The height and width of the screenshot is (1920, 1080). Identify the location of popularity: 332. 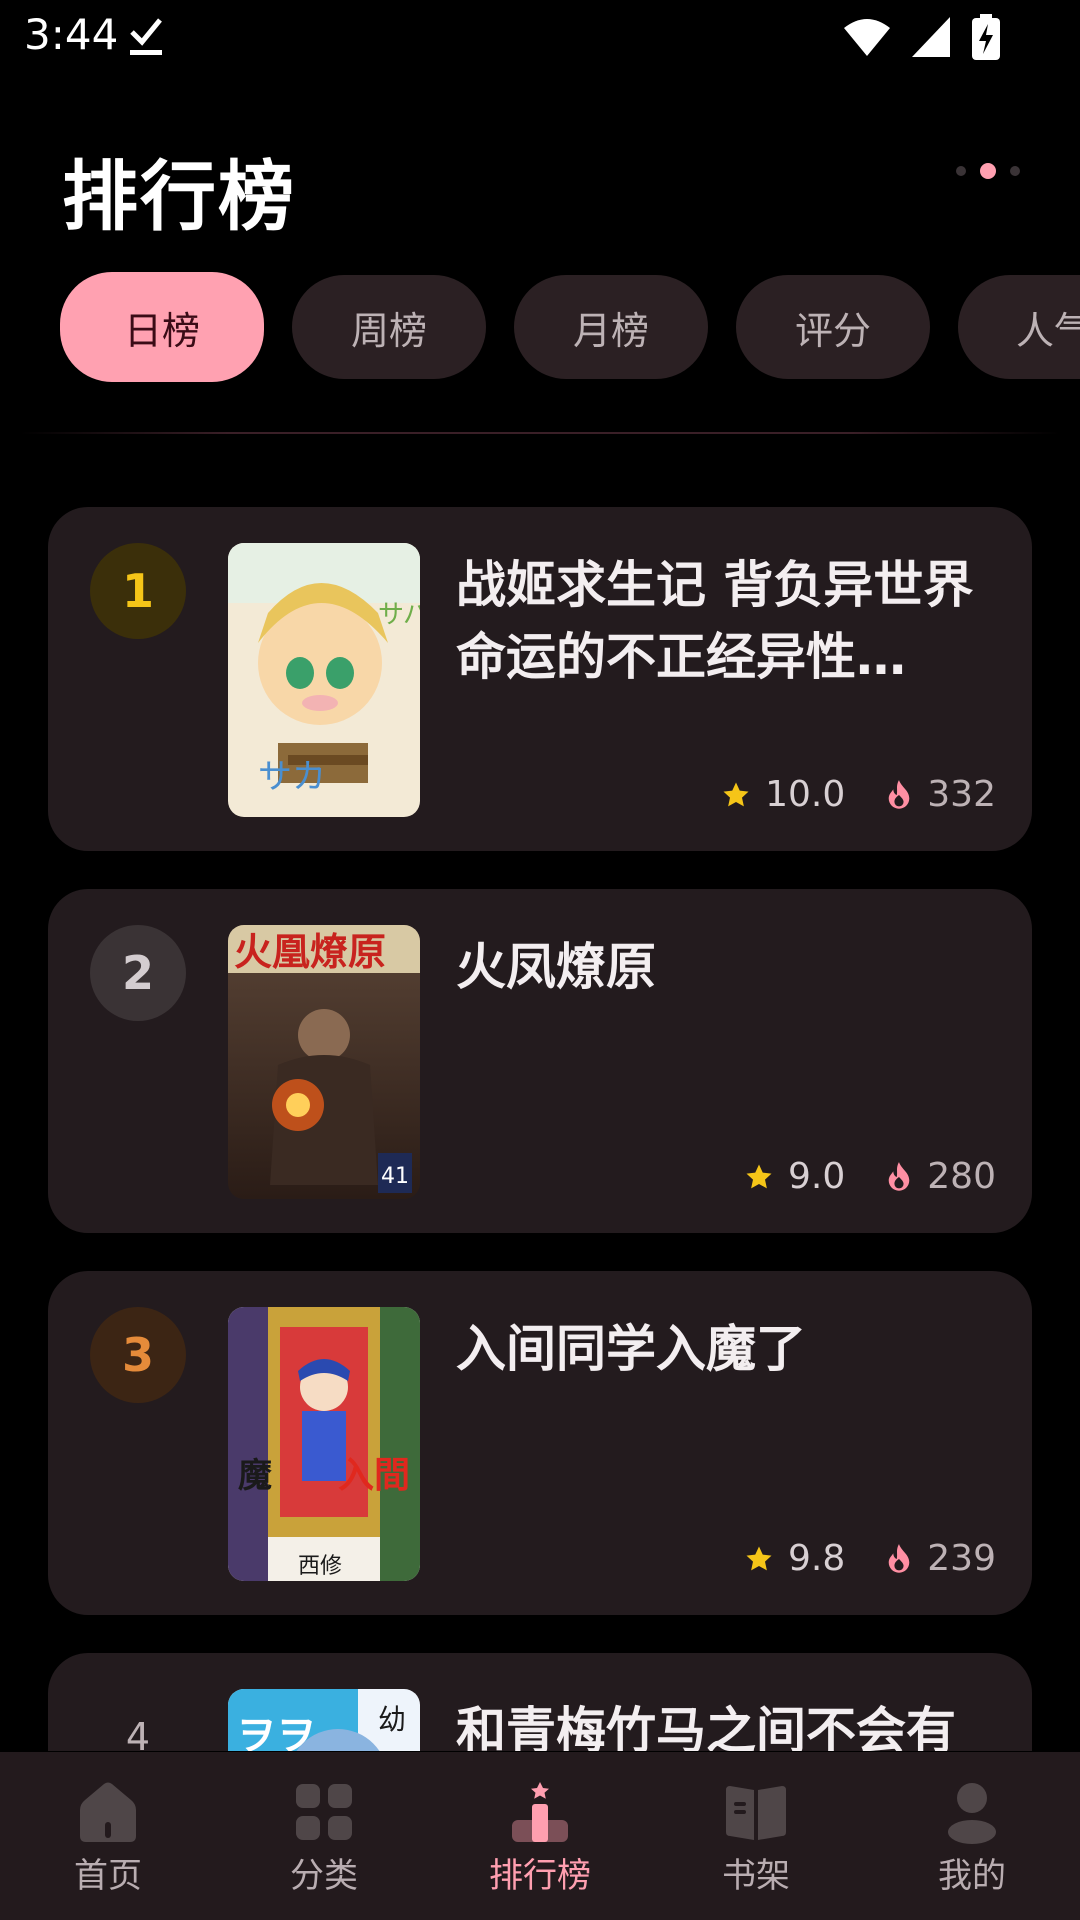
(940, 794).